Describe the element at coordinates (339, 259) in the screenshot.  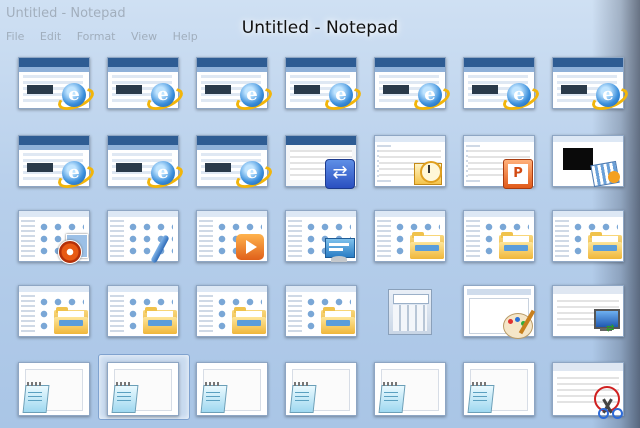
I see `gadget-stand` at that location.